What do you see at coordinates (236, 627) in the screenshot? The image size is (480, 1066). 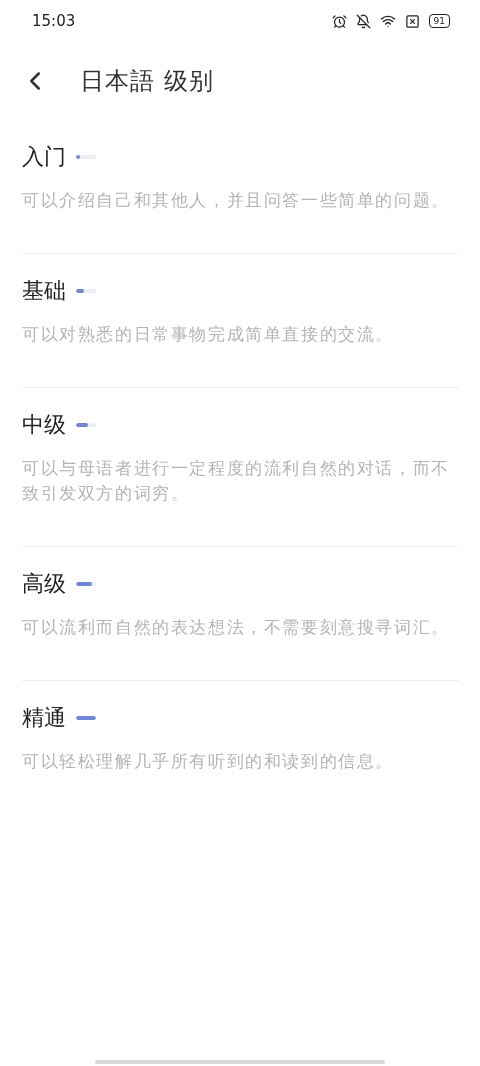 I see `level-description: 可以流利而自然的表达想法，不需要刻意搜寻词汇。` at bounding box center [236, 627].